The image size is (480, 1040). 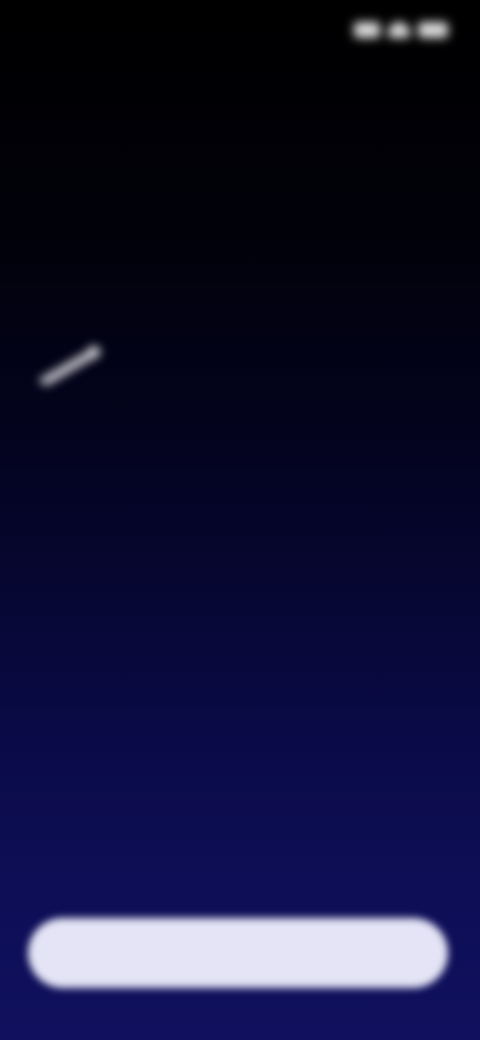 I want to click on sparkle-icon-graphic, so click(x=69, y=366).